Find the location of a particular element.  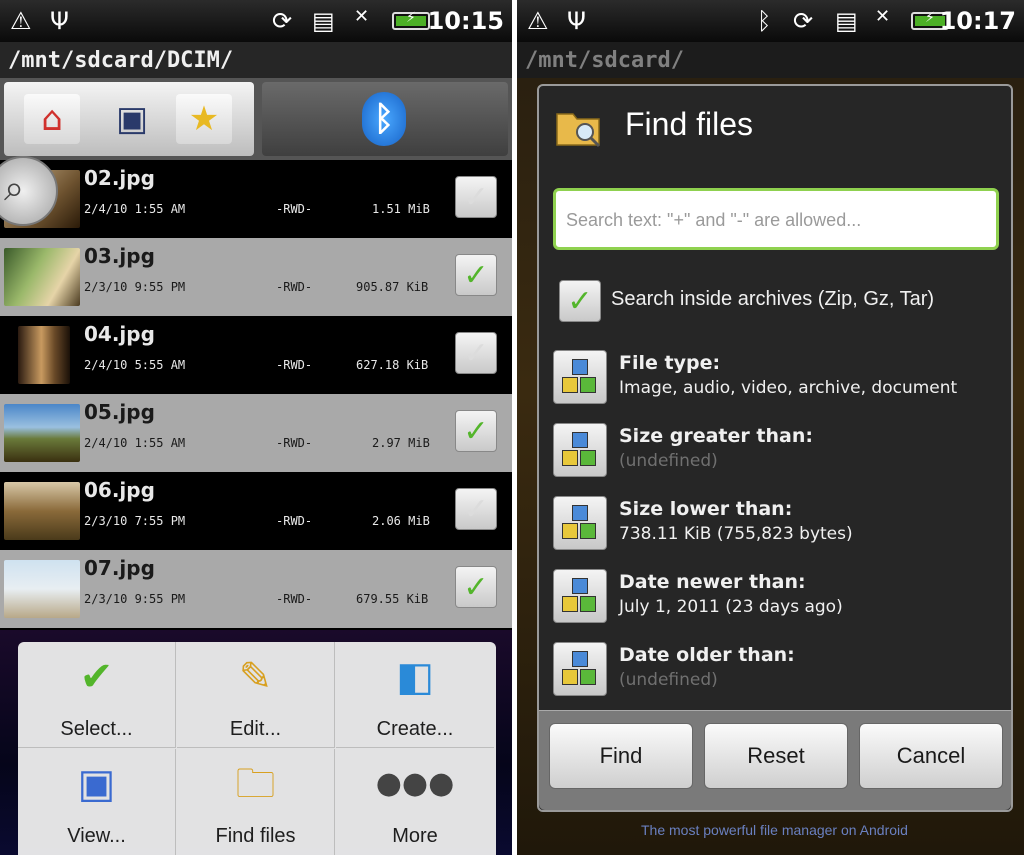

file-size: 679.55 KiB is located at coordinates (392, 599).